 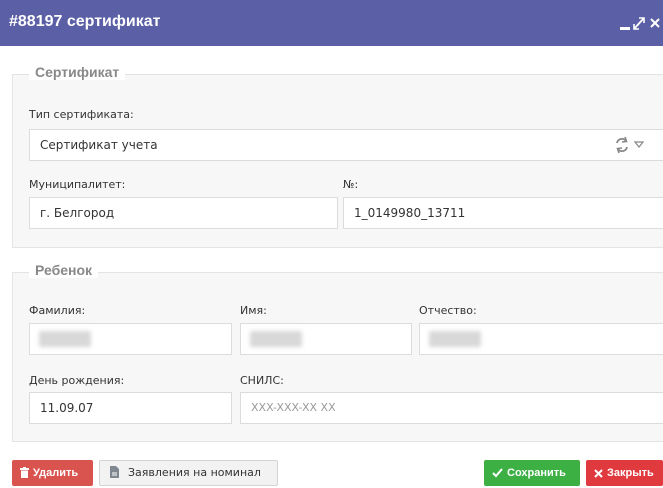 I want to click on birthday-field: 11.09.07, so click(x=130, y=408).